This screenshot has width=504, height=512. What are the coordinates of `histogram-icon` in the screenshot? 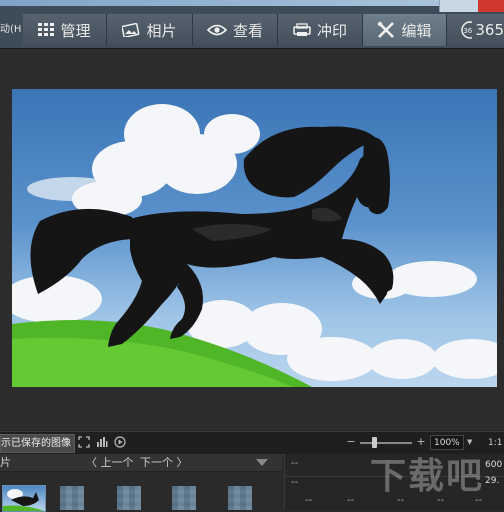 It's located at (102, 442).